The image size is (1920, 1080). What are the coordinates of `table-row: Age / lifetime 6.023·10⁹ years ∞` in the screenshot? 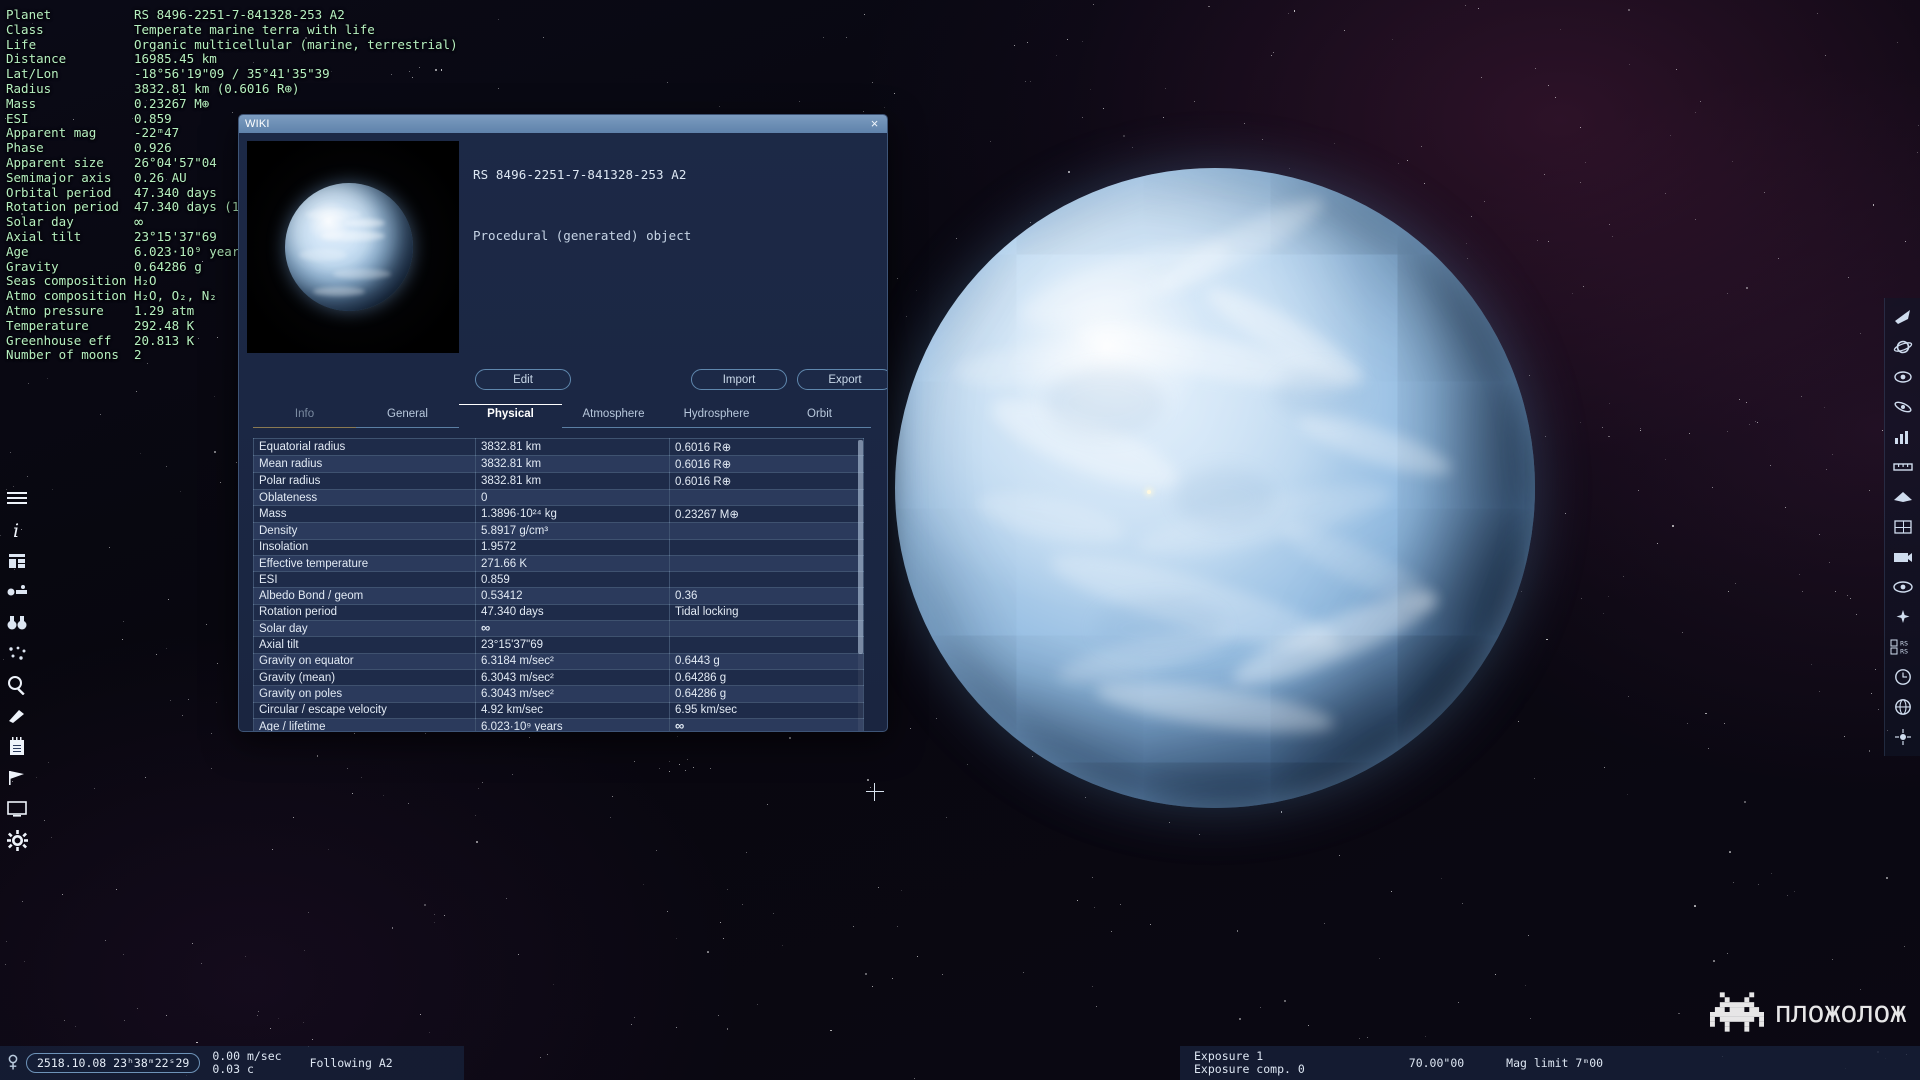 It's located at (558, 724).